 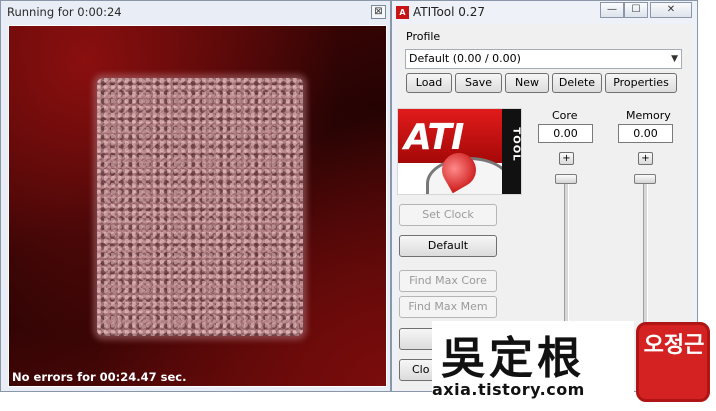 What do you see at coordinates (612, 10) in the screenshot?
I see `minimize-button: —` at bounding box center [612, 10].